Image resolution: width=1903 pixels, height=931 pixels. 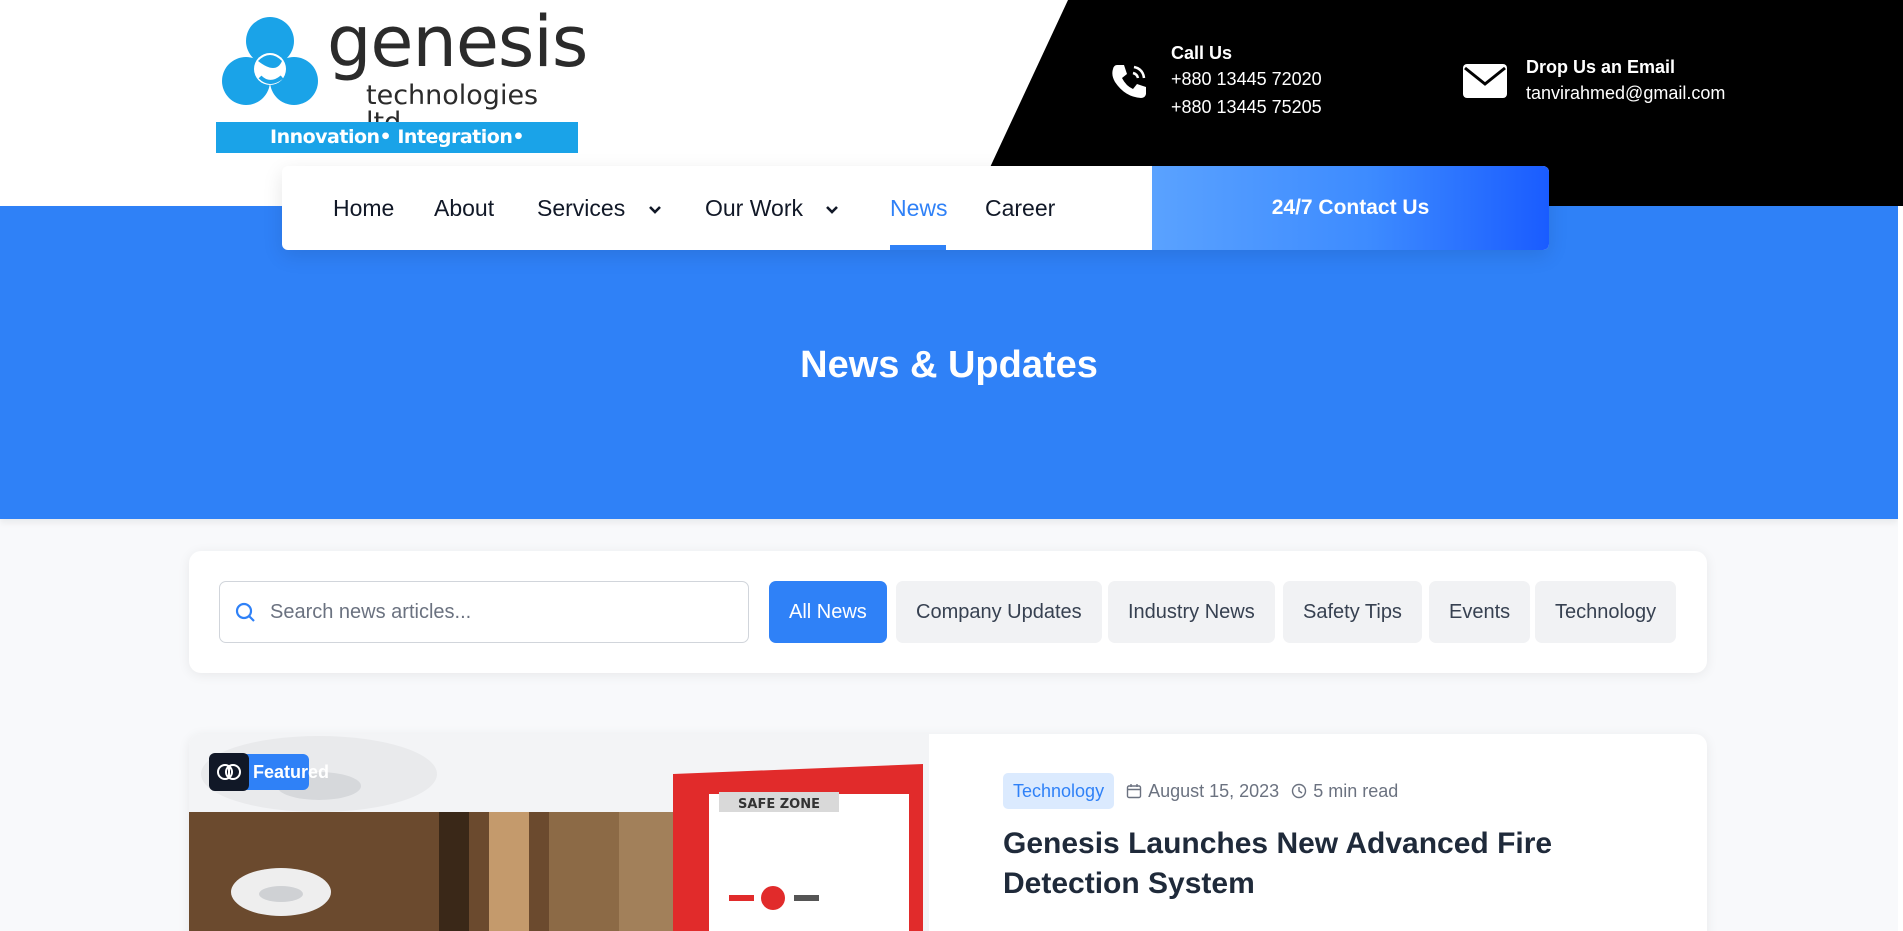 What do you see at coordinates (1352, 612) in the screenshot?
I see `filter-safety-tips: Safety Tips` at bounding box center [1352, 612].